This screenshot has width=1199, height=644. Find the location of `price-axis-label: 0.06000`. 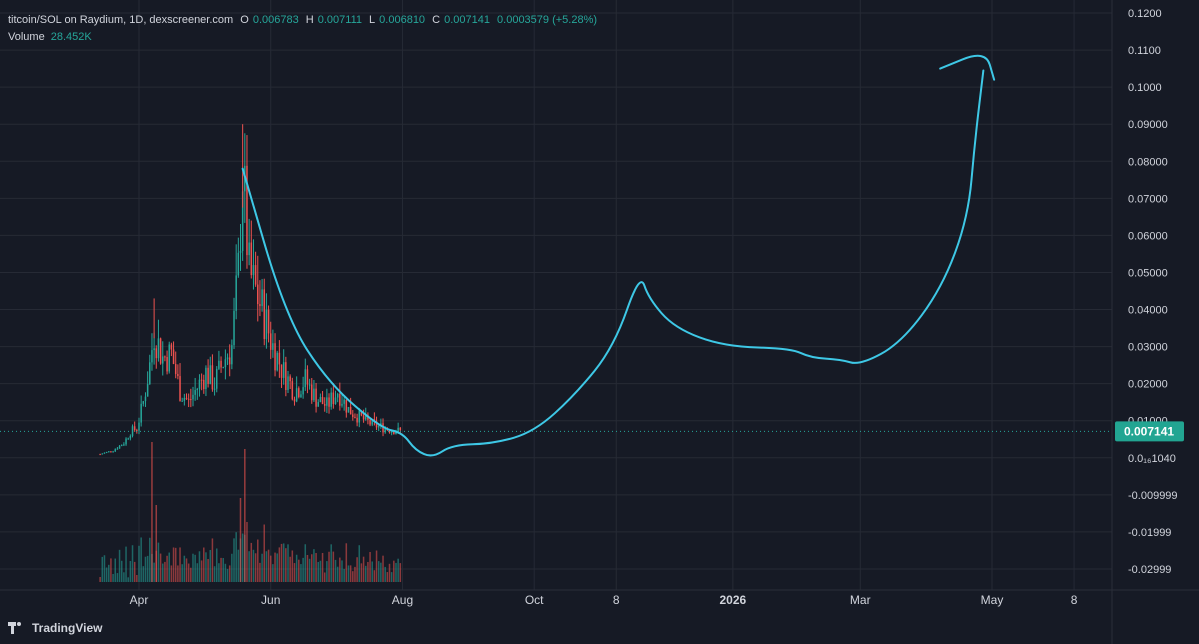

price-axis-label: 0.06000 is located at coordinates (1148, 236).